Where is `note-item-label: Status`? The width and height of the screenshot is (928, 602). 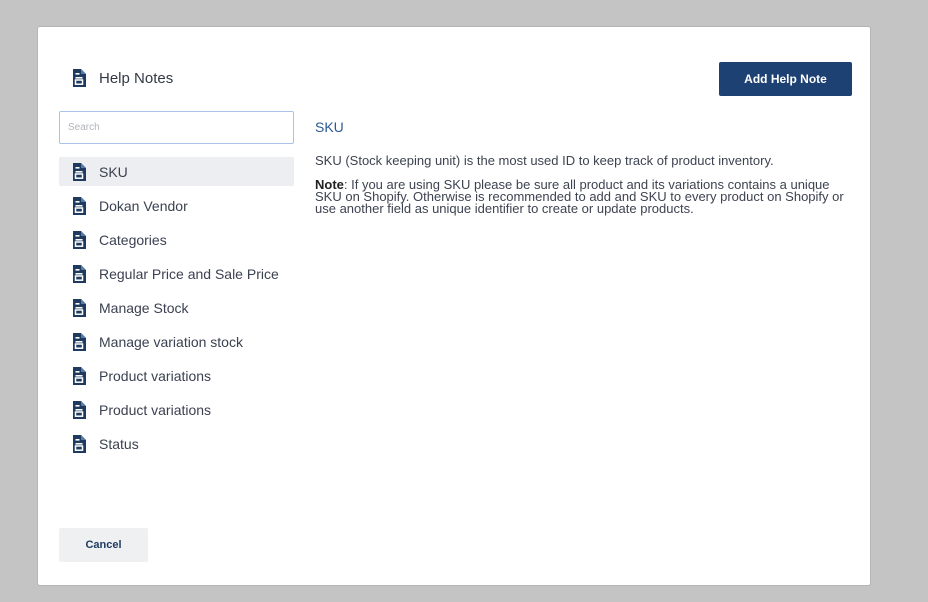 note-item-label: Status is located at coordinates (119, 443).